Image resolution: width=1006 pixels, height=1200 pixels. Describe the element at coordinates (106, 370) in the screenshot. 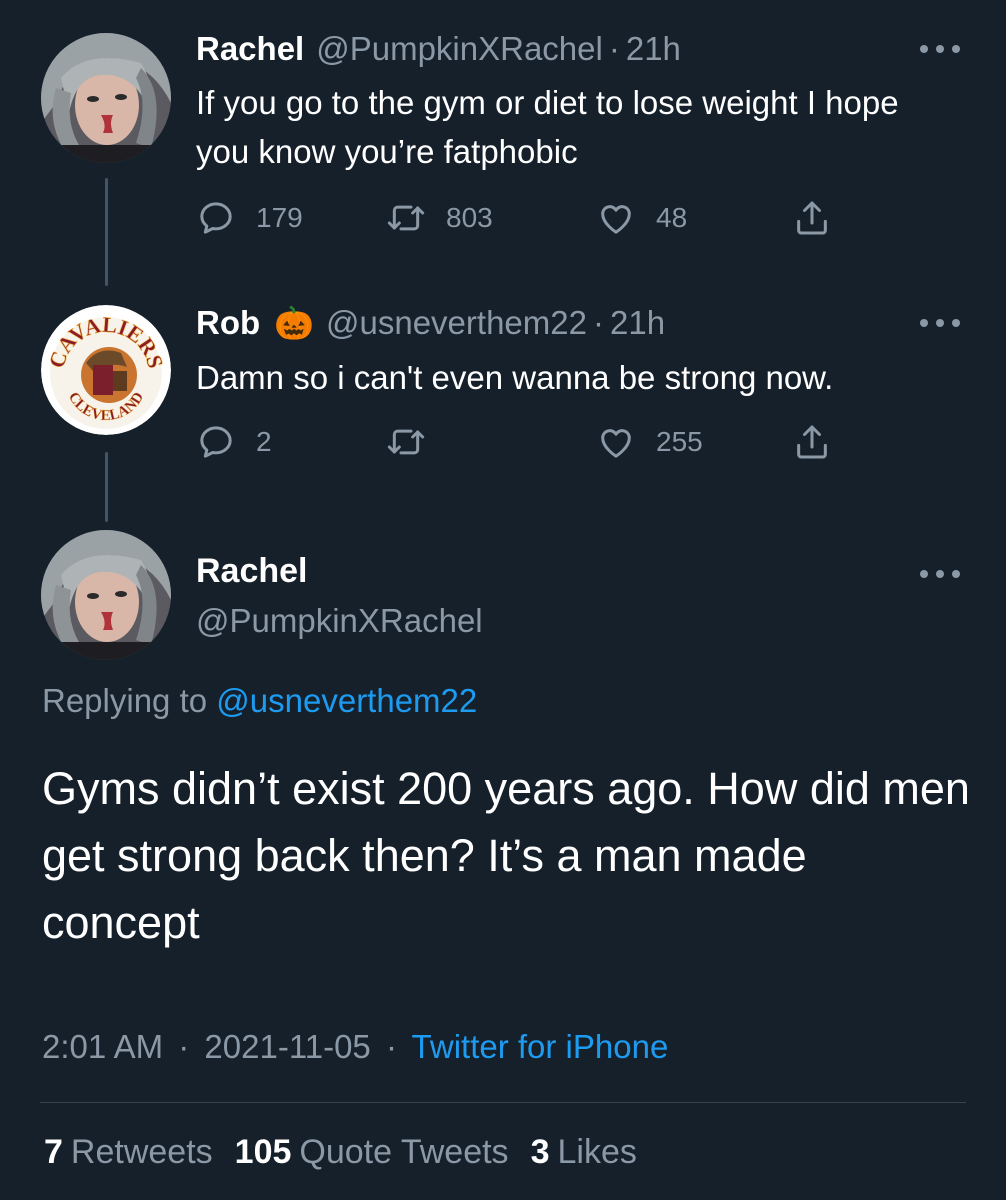

I see `avatar: CAVALIERS CLEVELAND` at that location.